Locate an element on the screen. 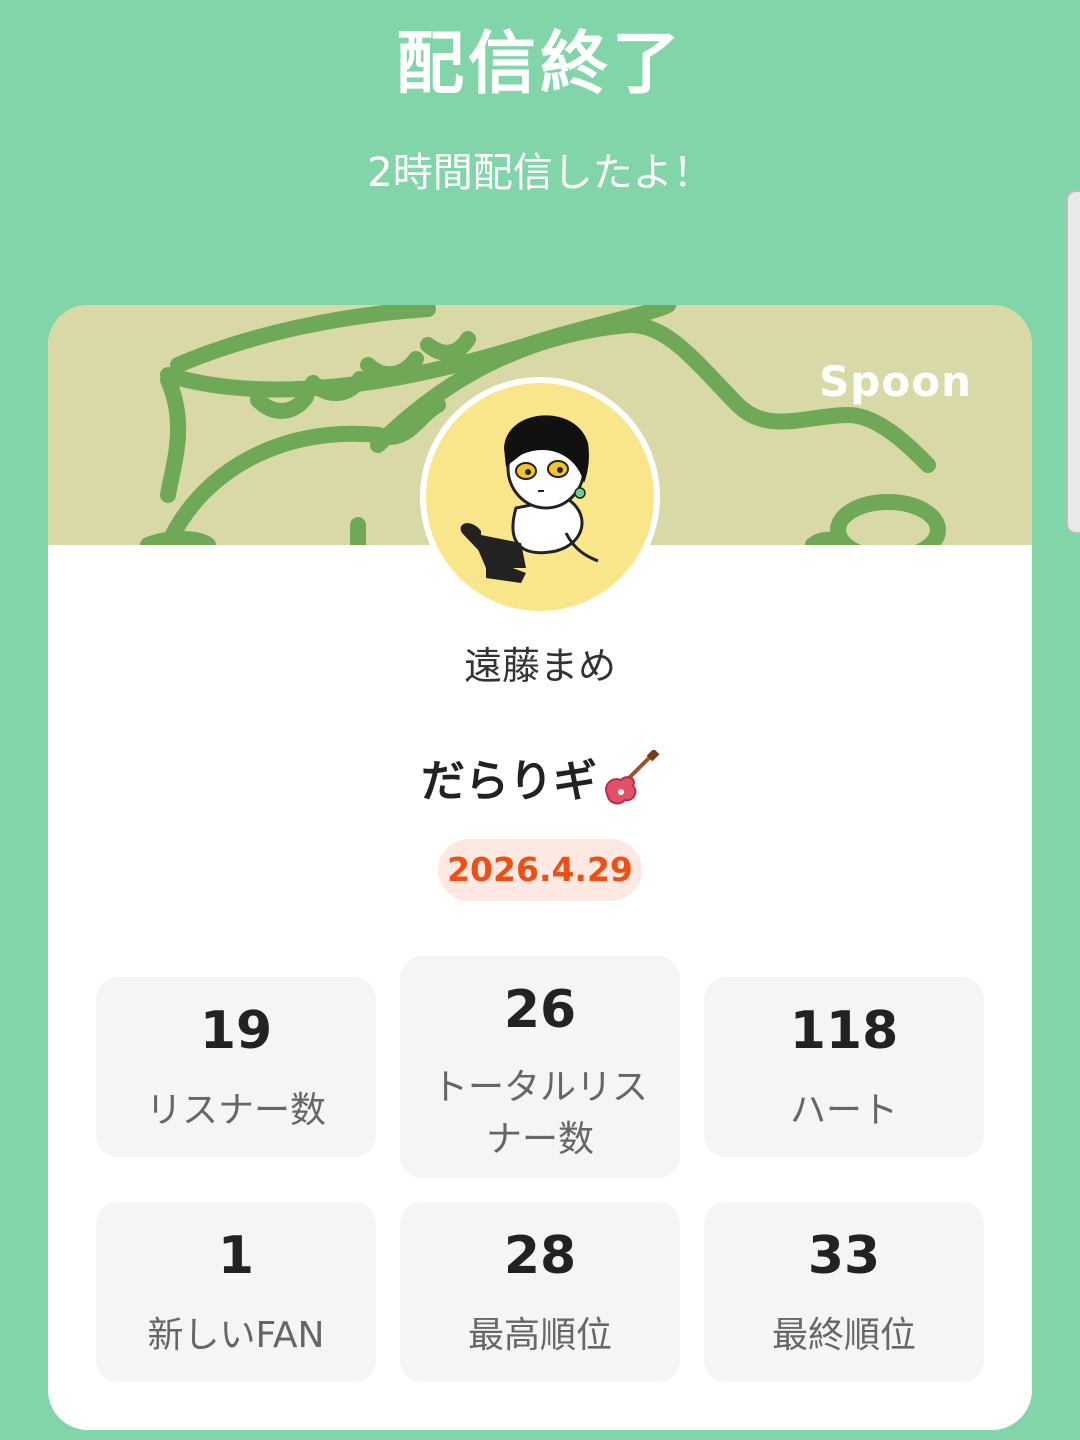  username: 遠藤まめ is located at coordinates (539, 666).